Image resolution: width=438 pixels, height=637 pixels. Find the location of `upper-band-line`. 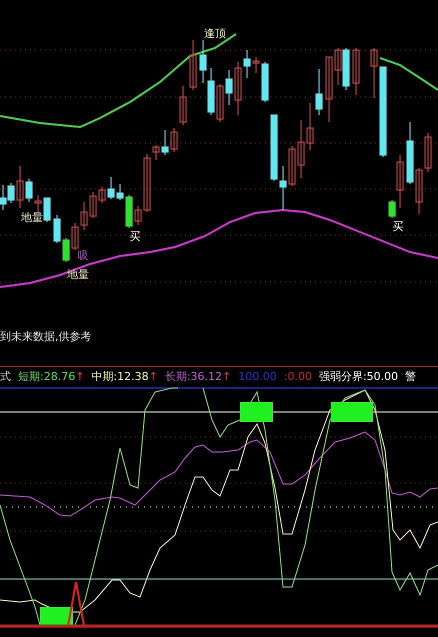

upper-band-line is located at coordinates (409, 74).